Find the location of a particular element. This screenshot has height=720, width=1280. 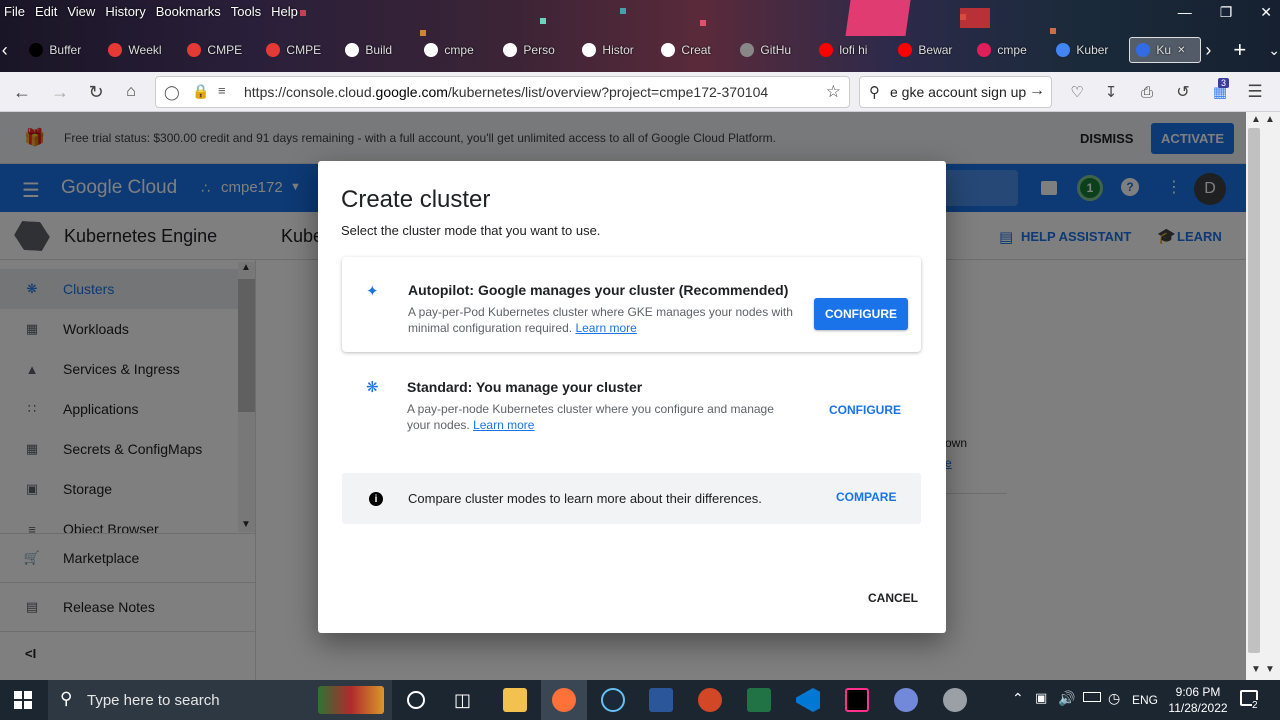

autopilot-configure-button: CONFIGURE is located at coordinates (861, 314).